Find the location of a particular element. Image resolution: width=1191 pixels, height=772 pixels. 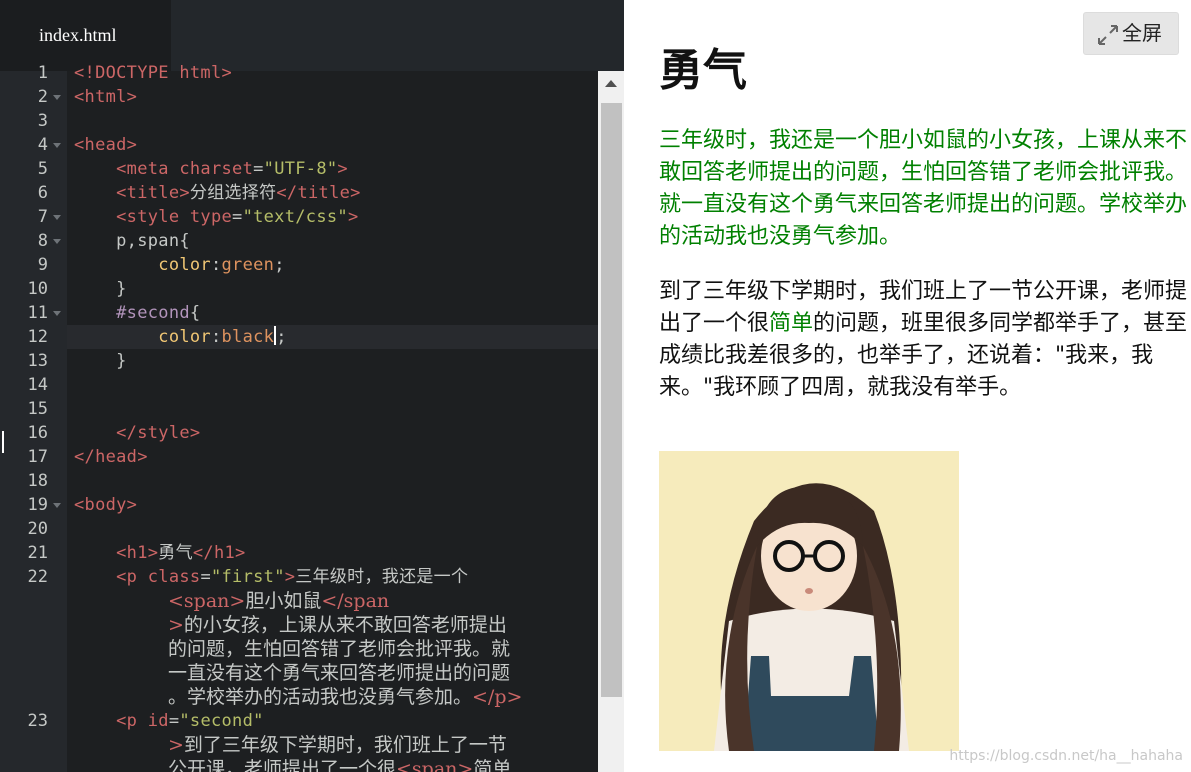

line-number: 12 is located at coordinates (37, 337).